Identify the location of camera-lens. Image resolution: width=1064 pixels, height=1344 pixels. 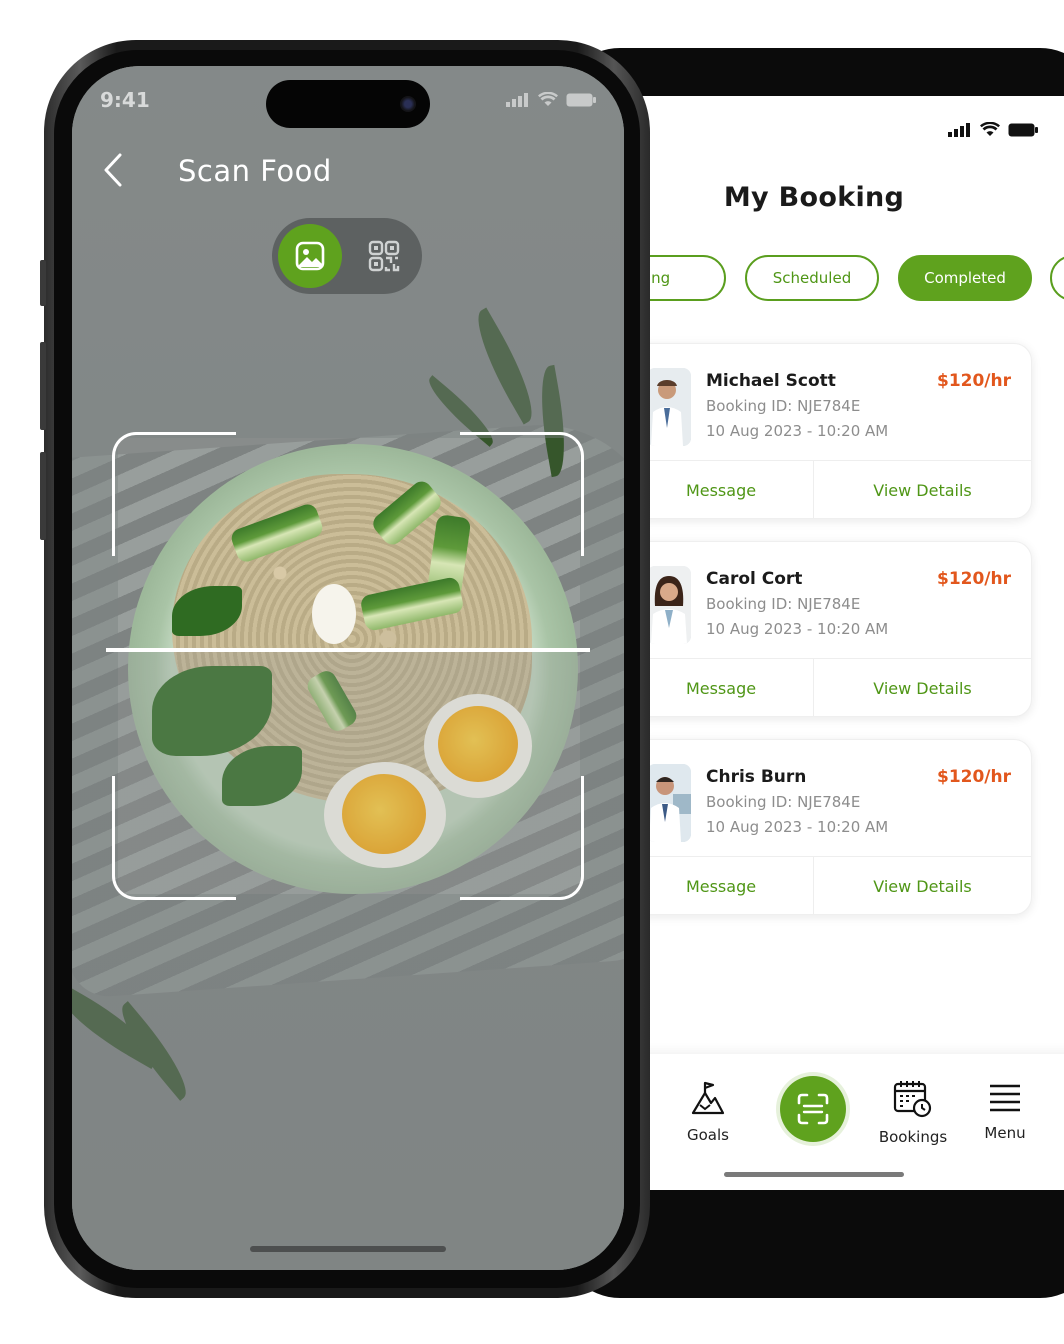
(408, 104).